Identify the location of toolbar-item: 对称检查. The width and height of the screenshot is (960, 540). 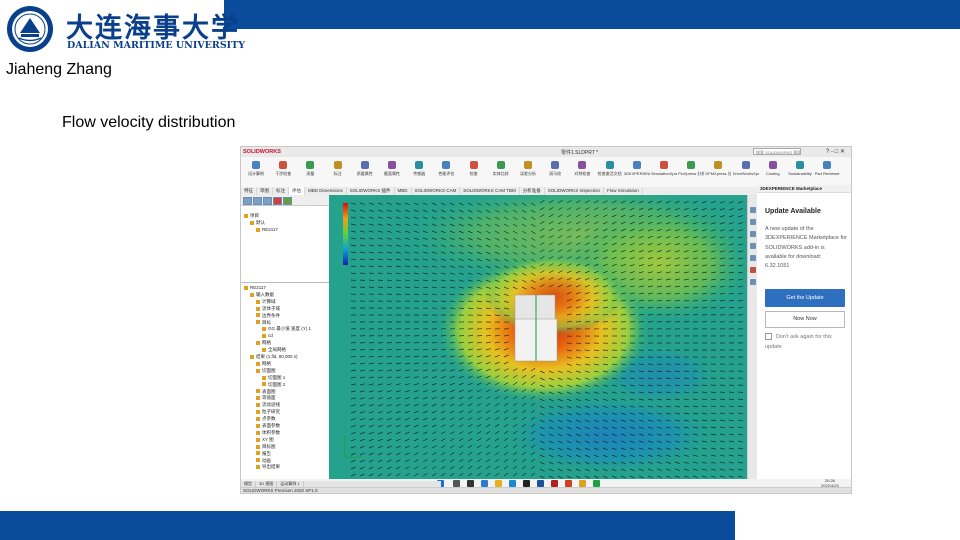
(582, 169).